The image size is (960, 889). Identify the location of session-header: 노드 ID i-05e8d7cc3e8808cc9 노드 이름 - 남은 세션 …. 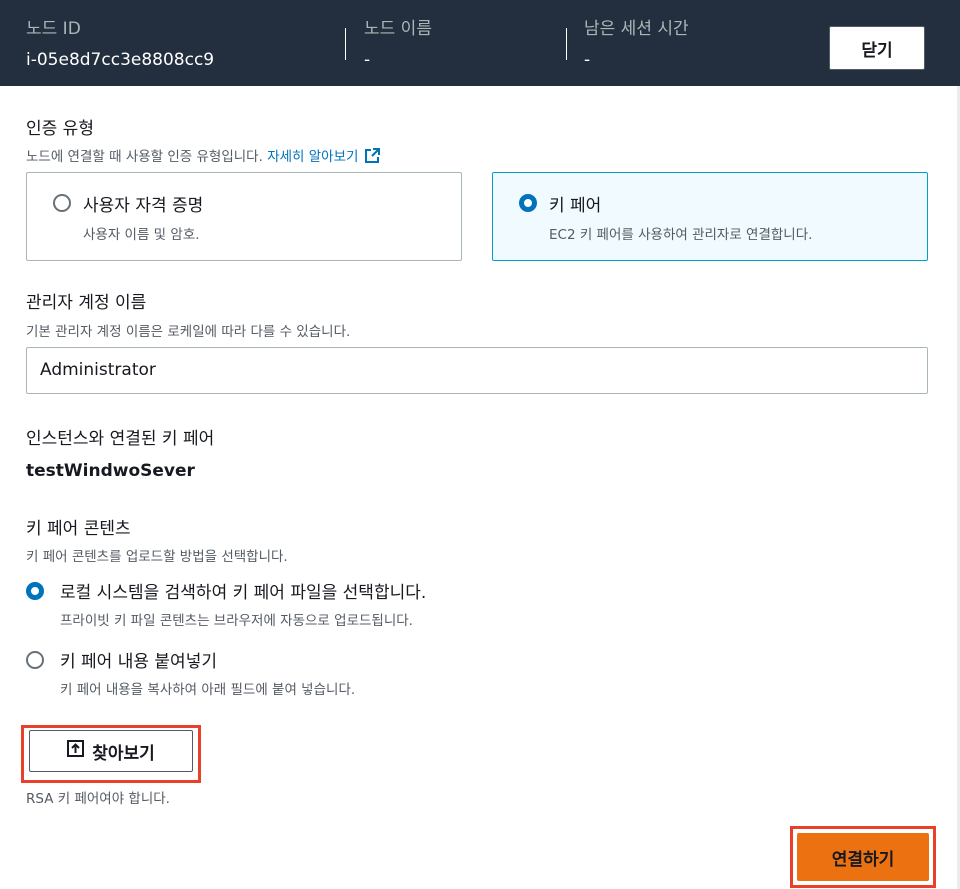
(480, 43).